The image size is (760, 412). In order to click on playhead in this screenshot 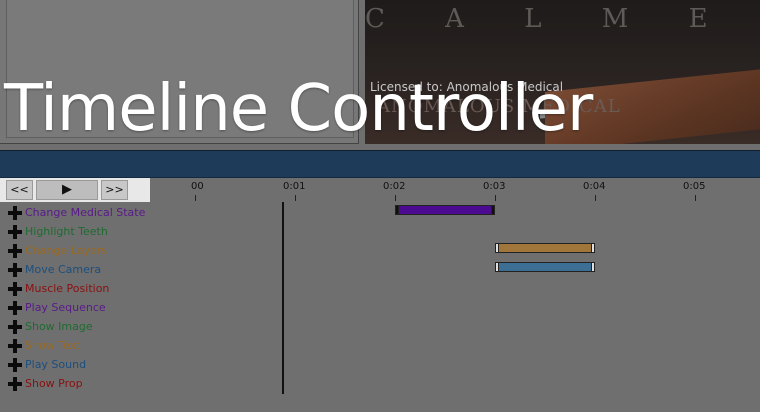, I will do `click(283, 298)`.